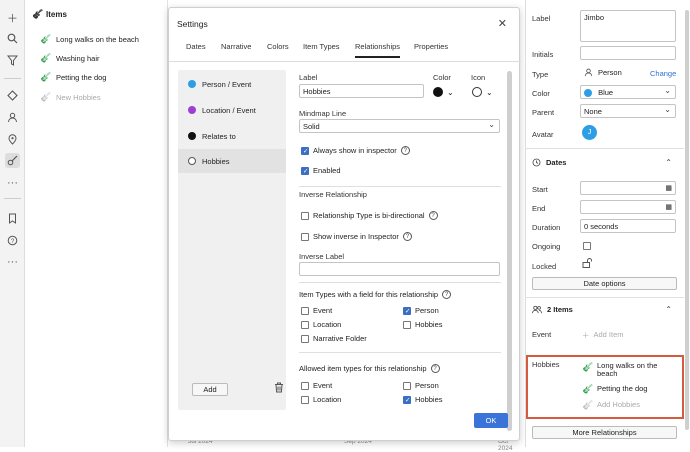 The width and height of the screenshot is (690, 452). What do you see at coordinates (427, 385) in the screenshot?
I see `checkbox-label: Person` at bounding box center [427, 385].